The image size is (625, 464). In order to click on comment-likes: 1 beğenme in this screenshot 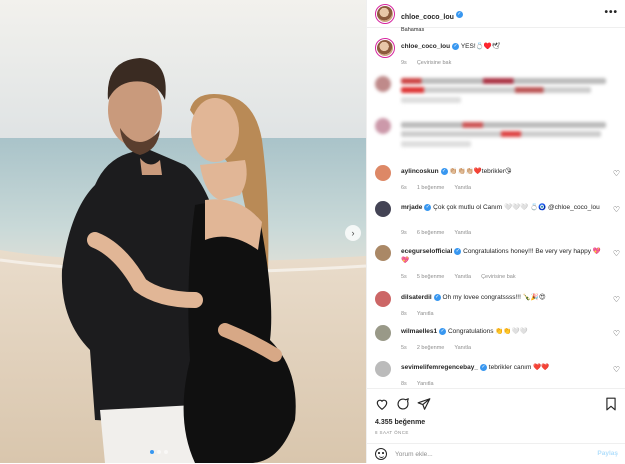, I will do `click(431, 188)`.